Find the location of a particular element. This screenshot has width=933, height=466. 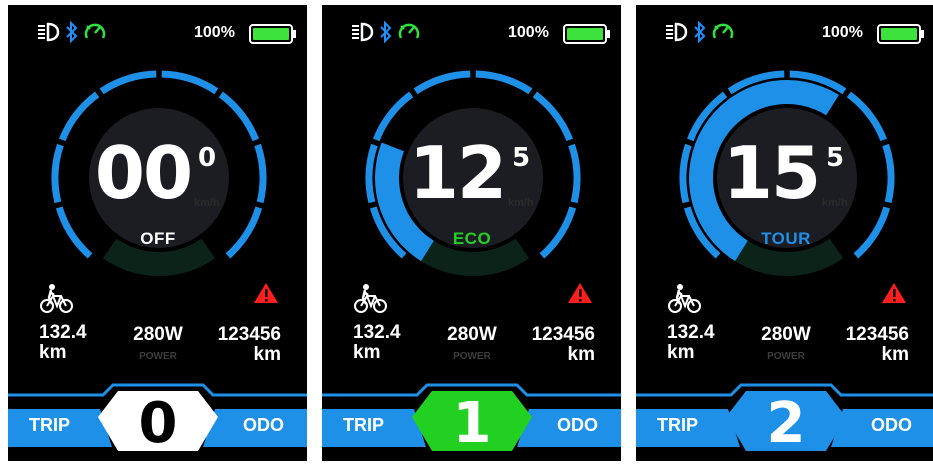

assist-level-number: 0 is located at coordinates (158, 423).